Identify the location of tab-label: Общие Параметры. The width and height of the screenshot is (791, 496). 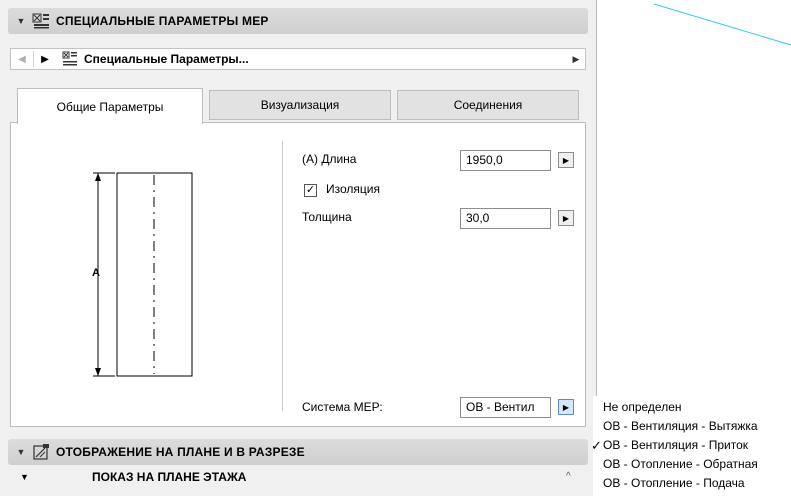
(110, 106).